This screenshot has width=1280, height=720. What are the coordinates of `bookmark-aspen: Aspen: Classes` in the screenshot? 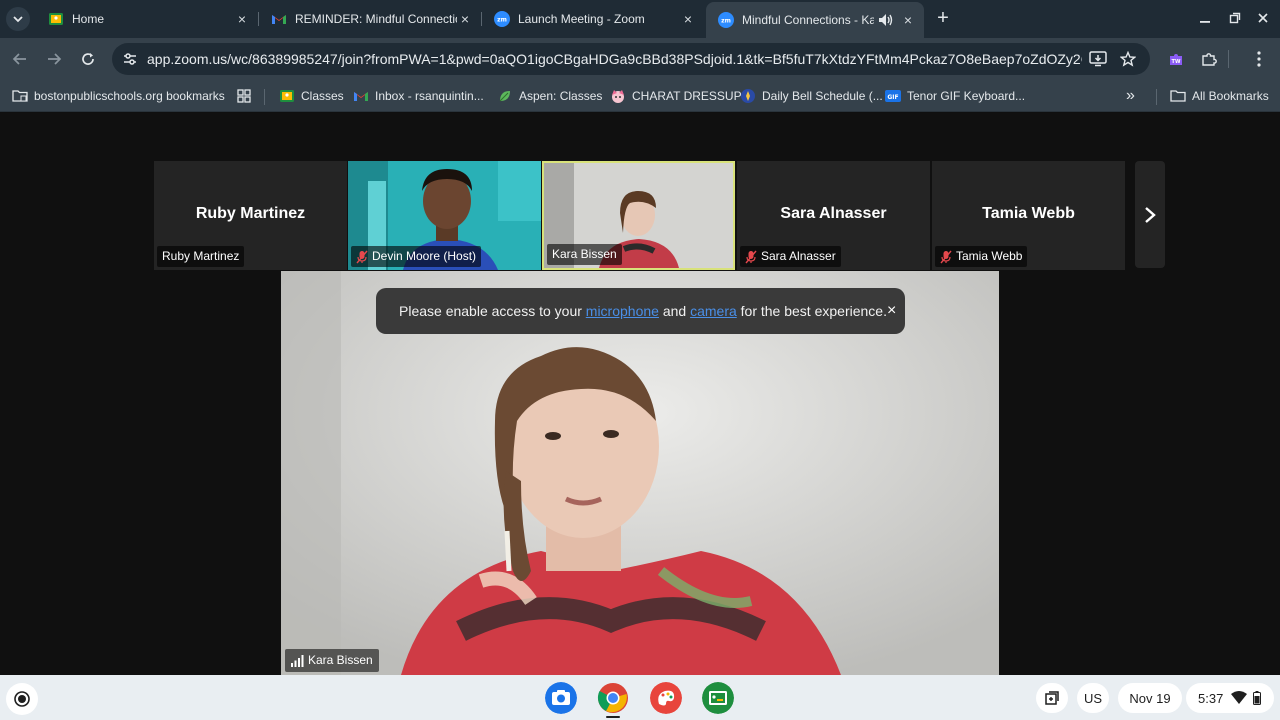 It's located at (549, 96).